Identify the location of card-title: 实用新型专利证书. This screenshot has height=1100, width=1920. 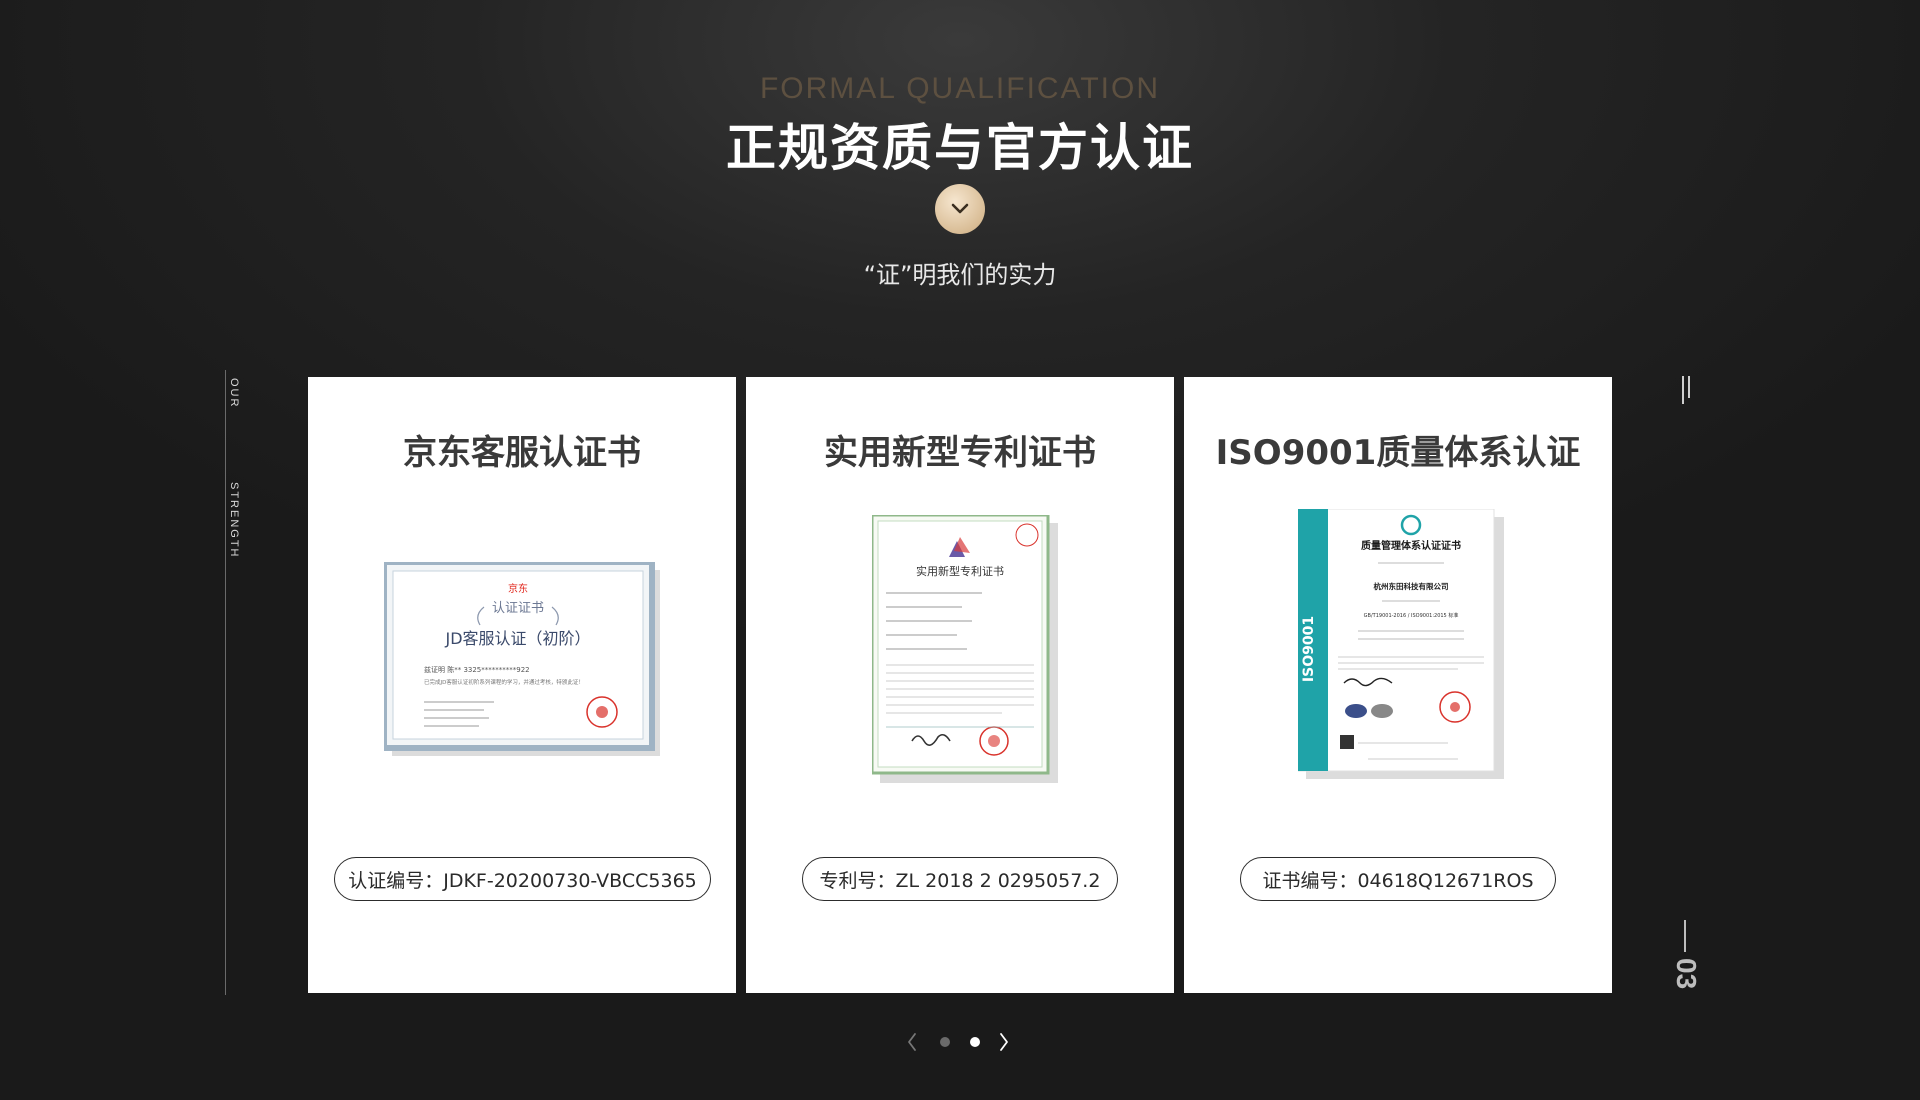
(960, 453).